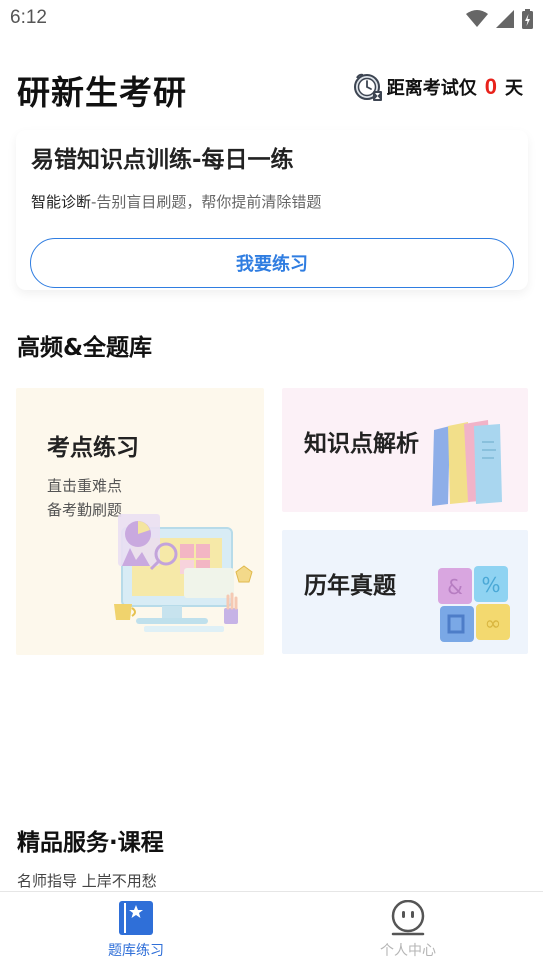 The height and width of the screenshot is (967, 543). Describe the element at coordinates (350, 586) in the screenshot. I see `tile-past-exams-title: 历年真题` at that location.